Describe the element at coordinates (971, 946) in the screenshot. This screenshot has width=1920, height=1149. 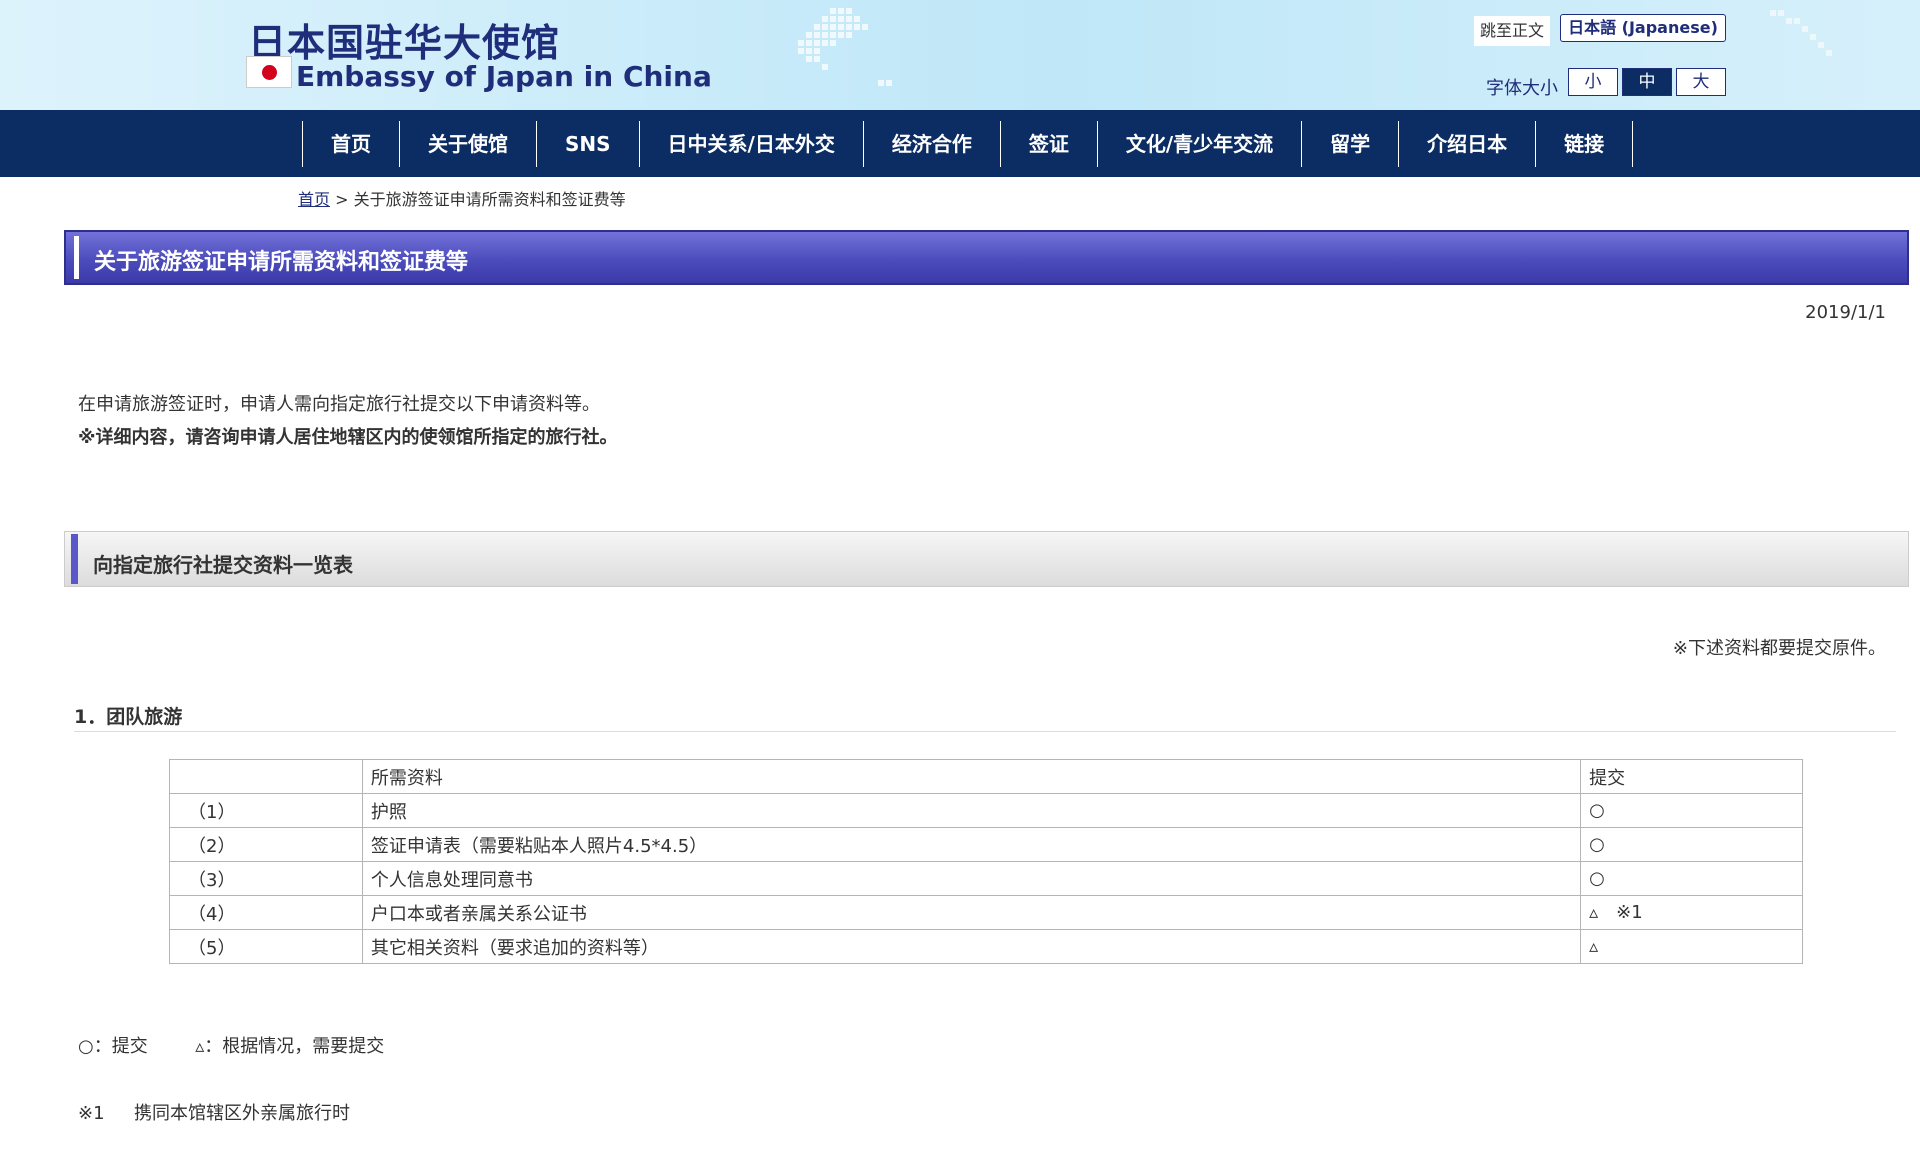
I see `document-name: 其它相关资料（要求追加的资料等）` at that location.